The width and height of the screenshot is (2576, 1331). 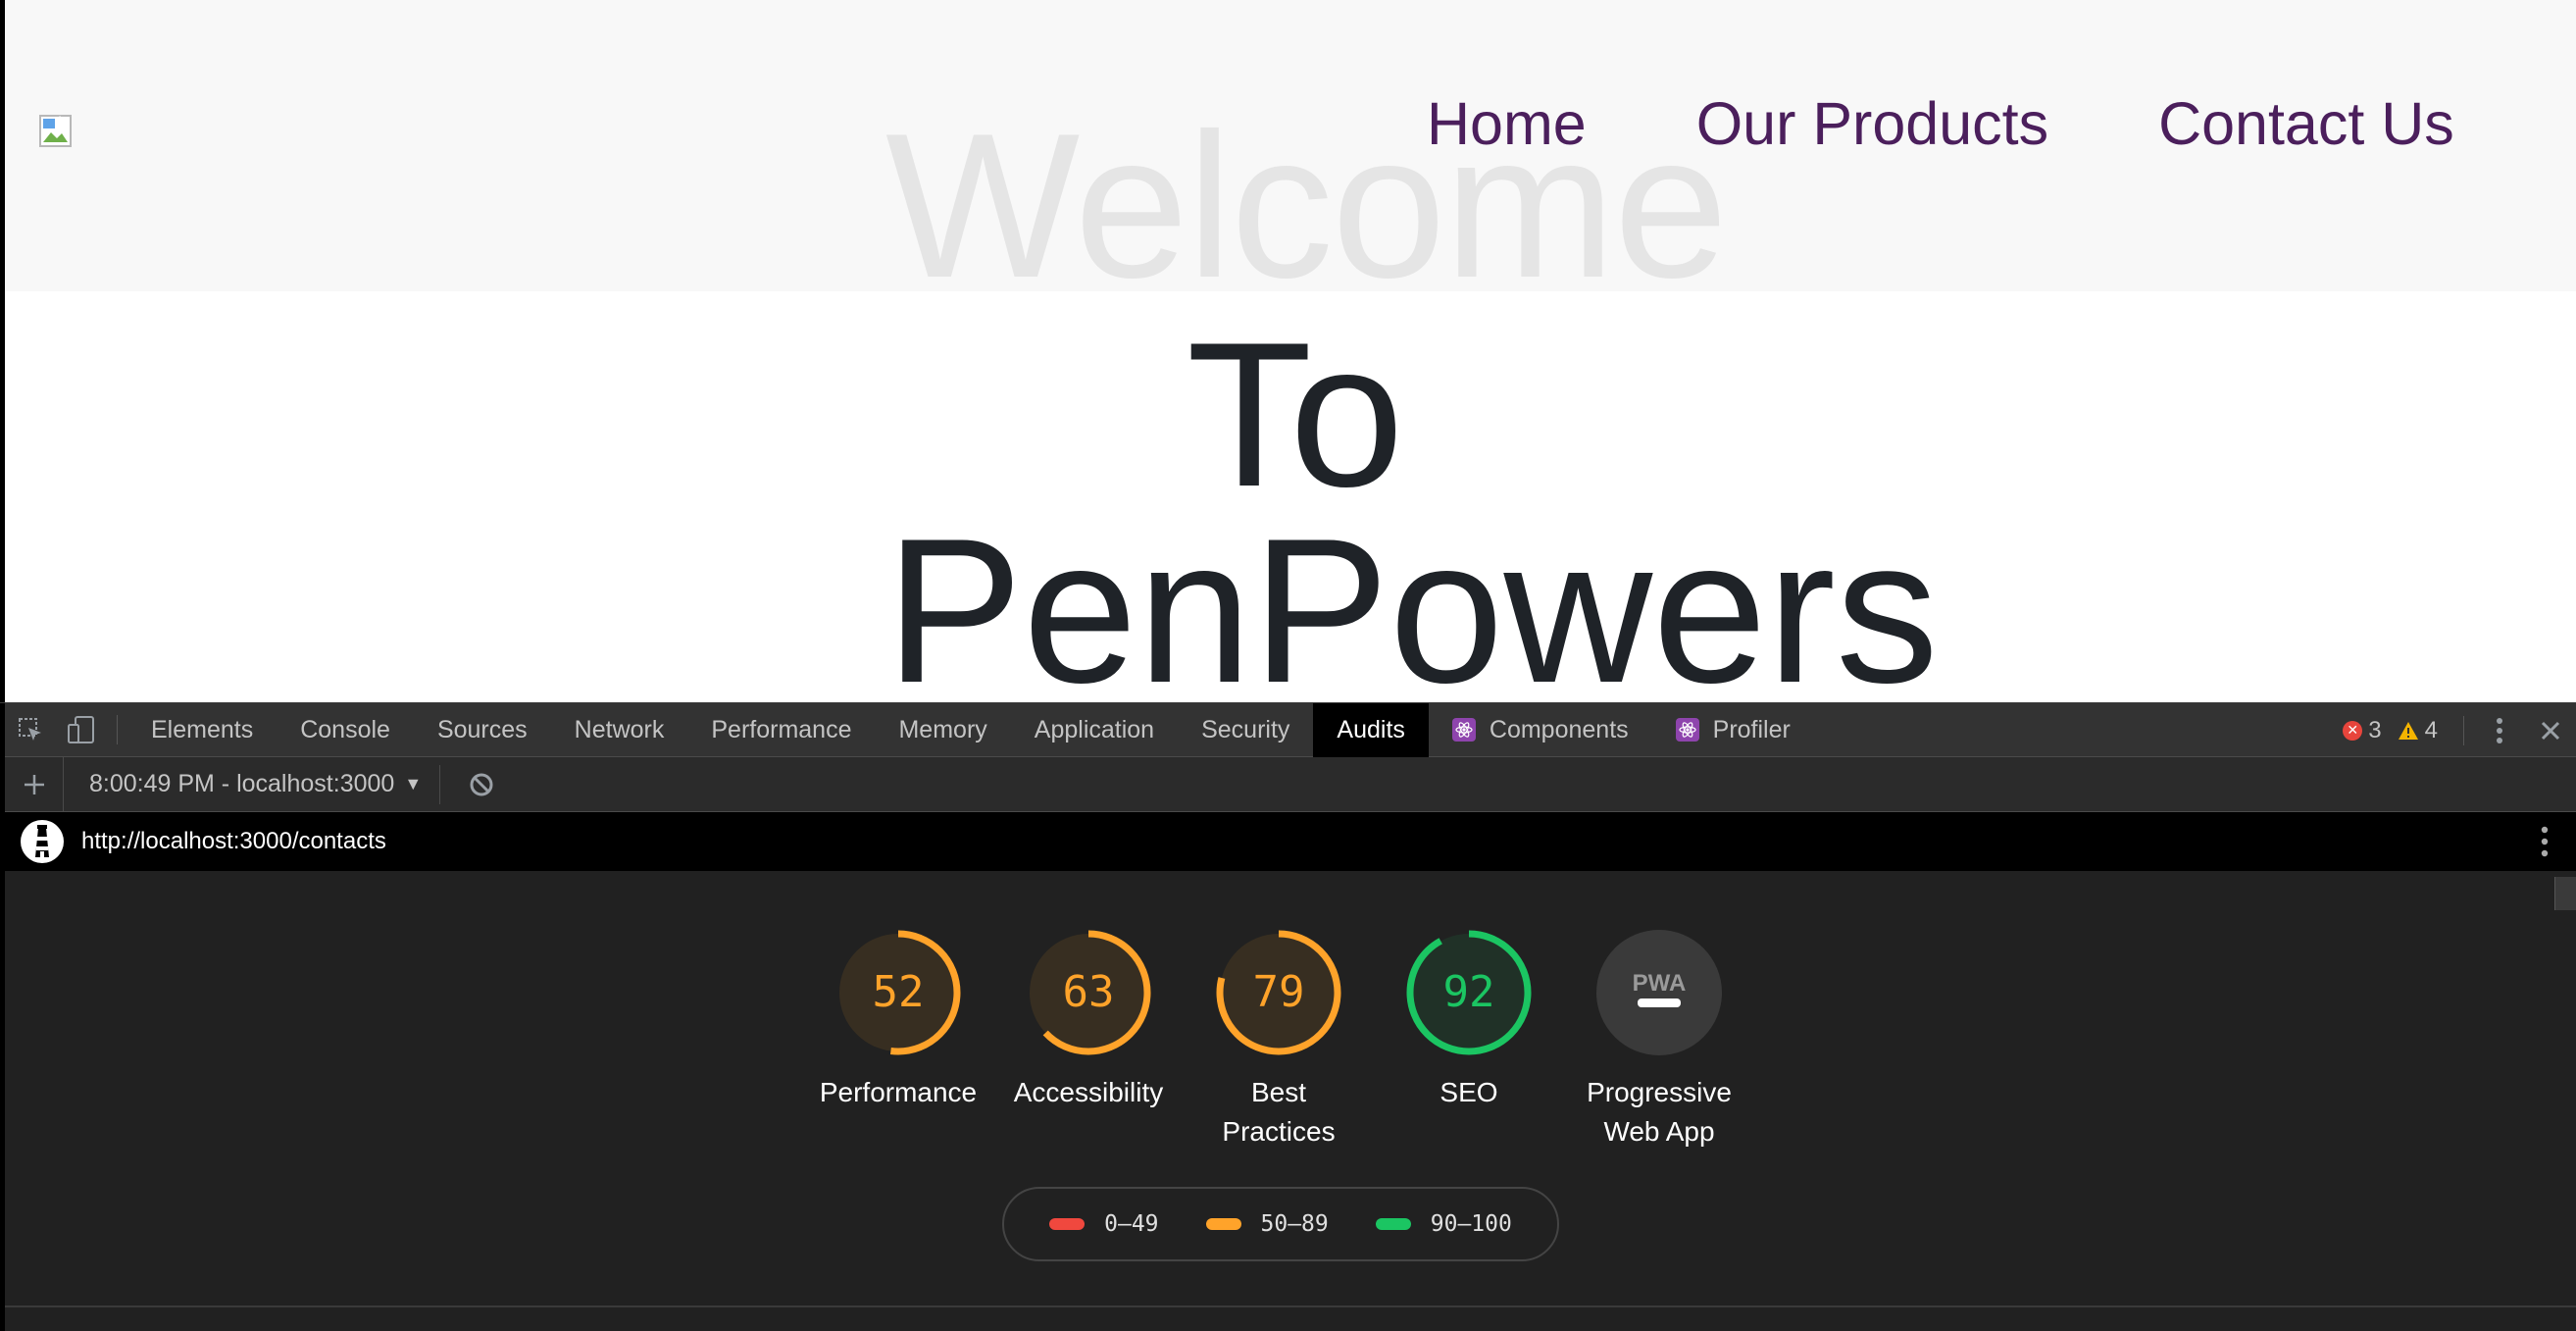 I want to click on error-counter: ✕ 3, so click(x=2362, y=730).